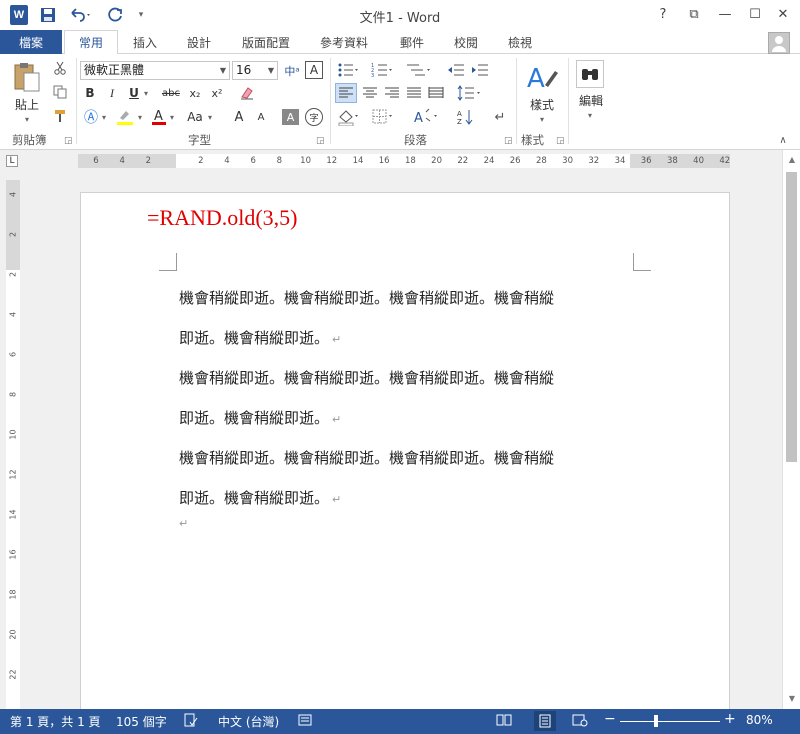 Image resolution: width=800 pixels, height=734 pixels. What do you see at coordinates (90, 93) in the screenshot?
I see `bold-button: B` at bounding box center [90, 93].